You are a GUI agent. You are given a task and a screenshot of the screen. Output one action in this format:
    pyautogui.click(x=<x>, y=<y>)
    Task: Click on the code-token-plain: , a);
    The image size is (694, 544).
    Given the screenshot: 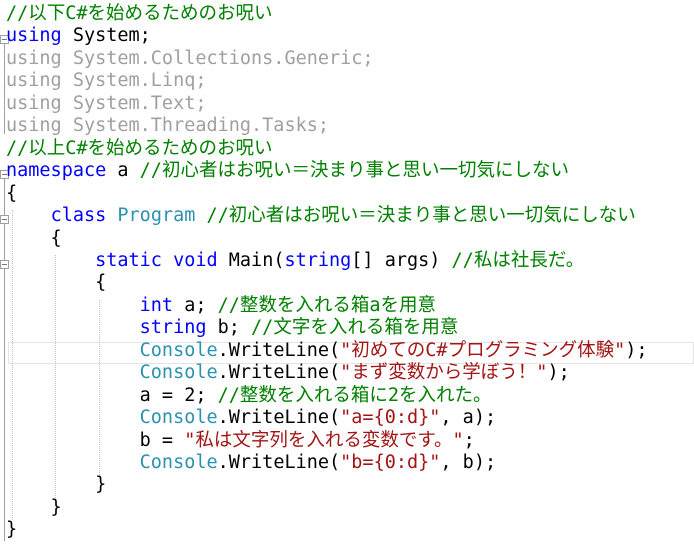 What is the action you would take?
    pyautogui.click(x=468, y=418)
    